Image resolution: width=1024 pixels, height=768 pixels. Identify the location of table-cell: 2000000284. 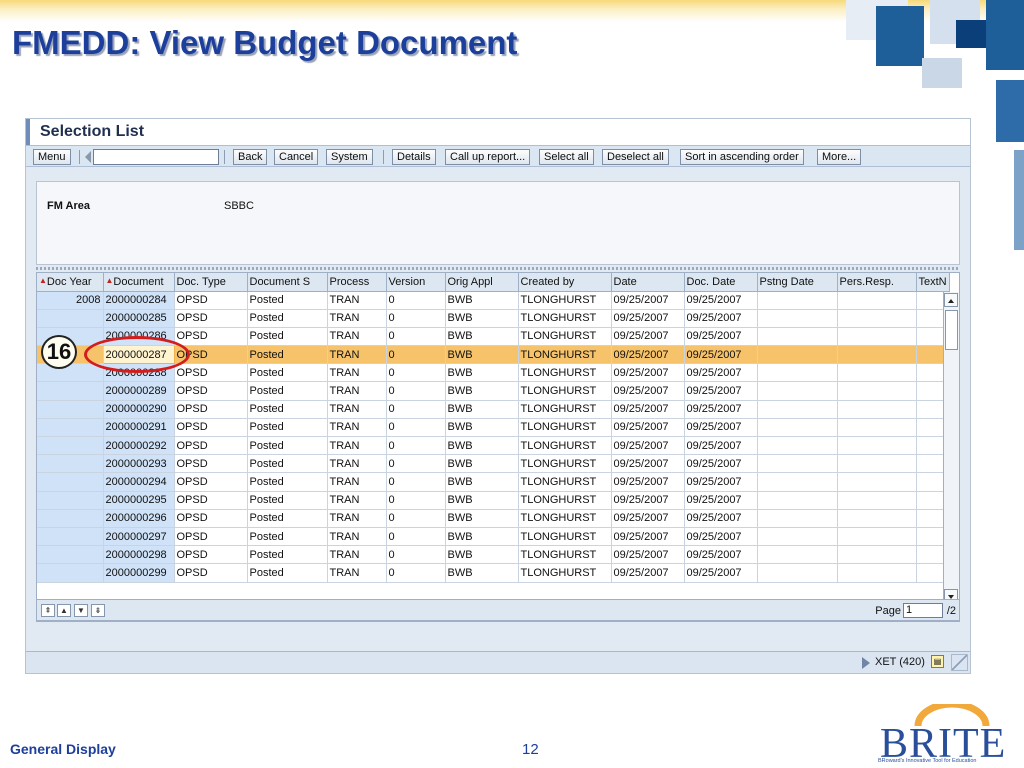
(139, 300).